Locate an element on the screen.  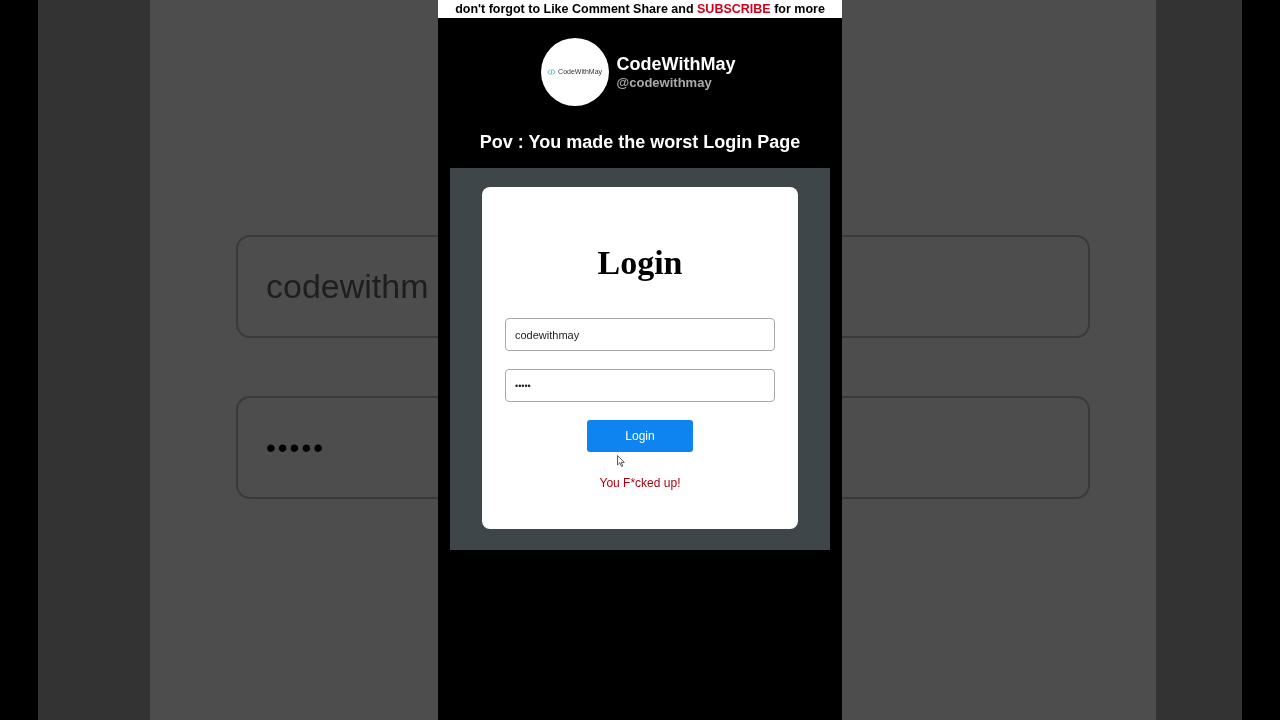
blurred-field-text: ••••• is located at coordinates (295, 447).